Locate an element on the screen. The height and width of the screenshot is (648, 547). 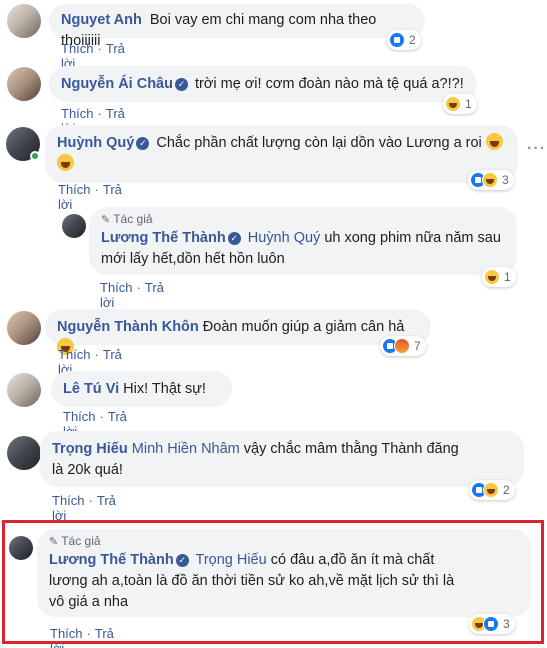
online-status-icon is located at coordinates (35, 156).